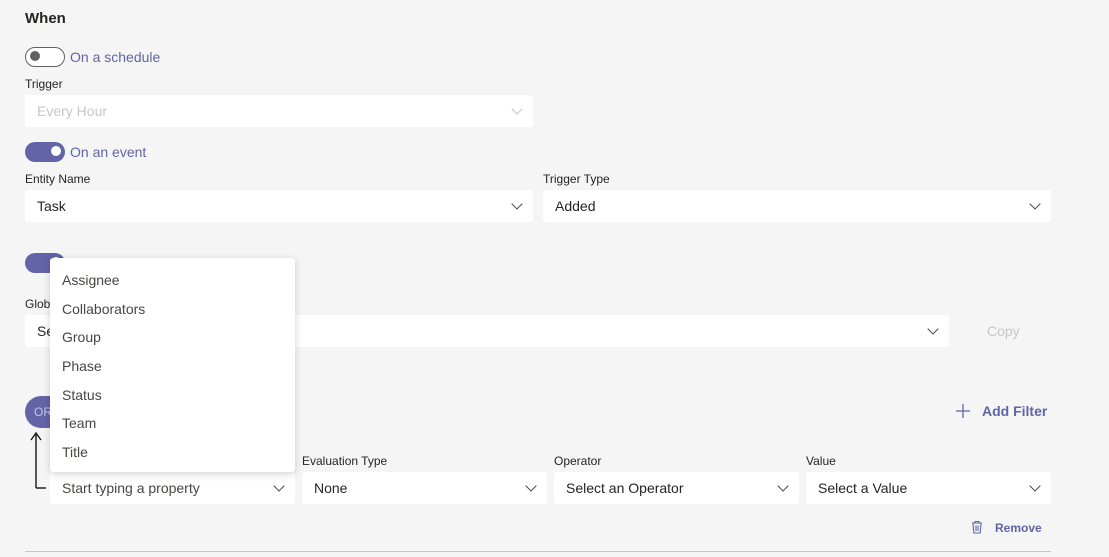  I want to click on copy-button: Copy, so click(1003, 331).